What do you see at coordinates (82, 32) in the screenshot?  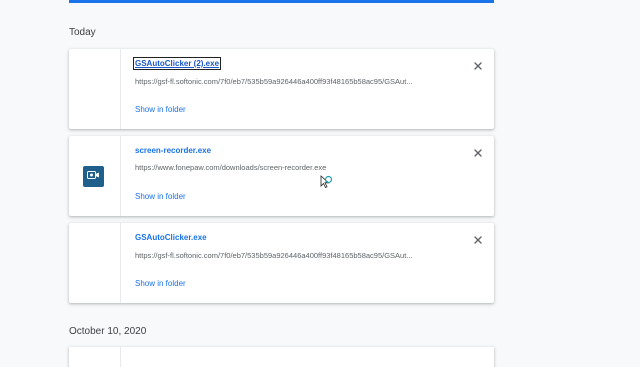 I see `date-heading-today: Today` at bounding box center [82, 32].